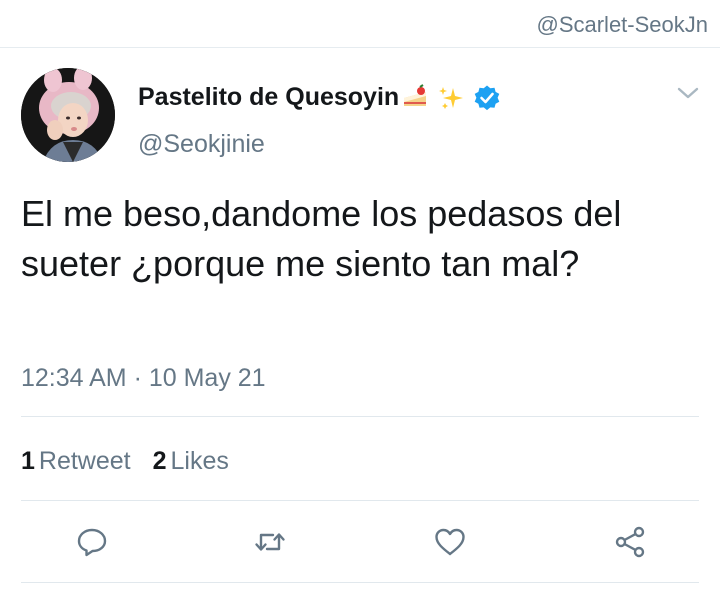 The width and height of the screenshot is (720, 596). Describe the element at coordinates (487, 98) in the screenshot. I see `verified-badge-icon` at that location.